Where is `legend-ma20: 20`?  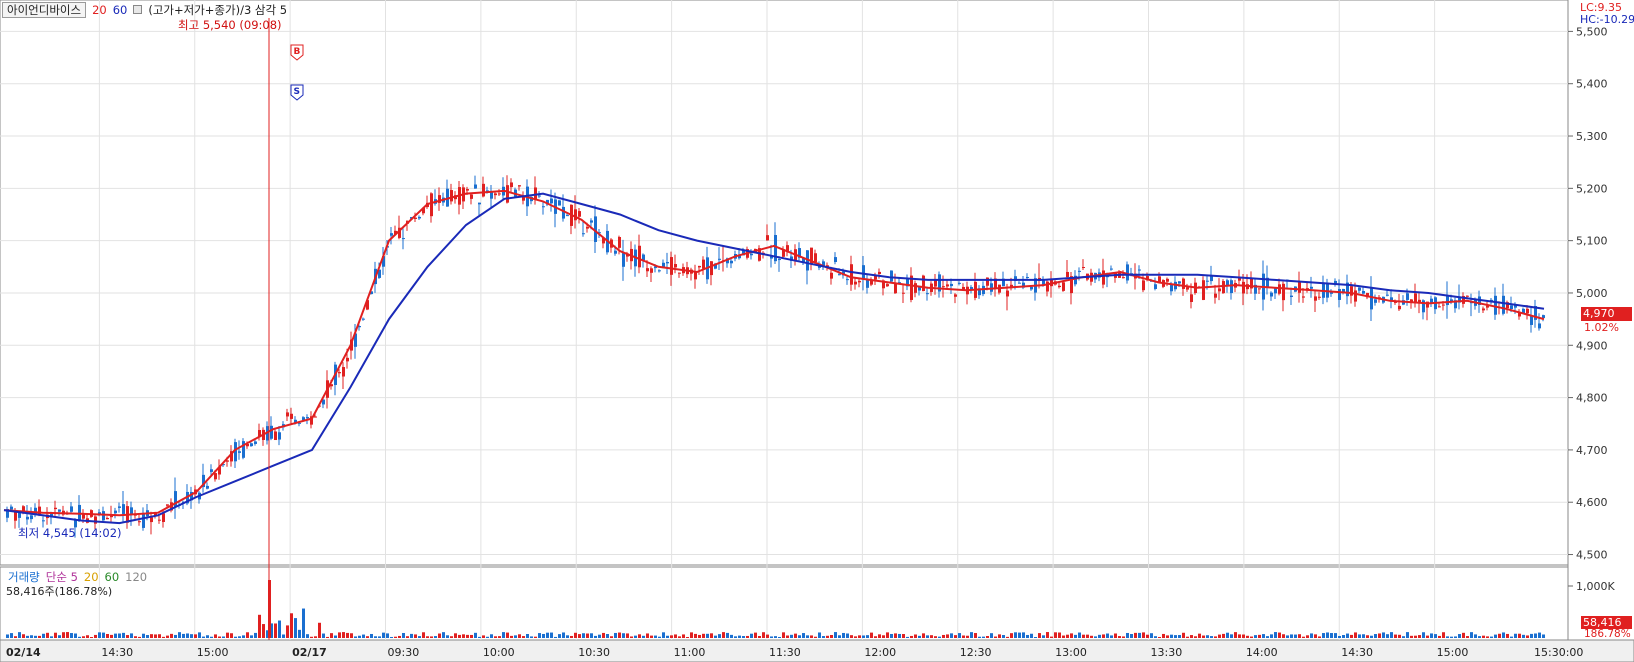
legend-ma20: 20 is located at coordinates (99, 10).